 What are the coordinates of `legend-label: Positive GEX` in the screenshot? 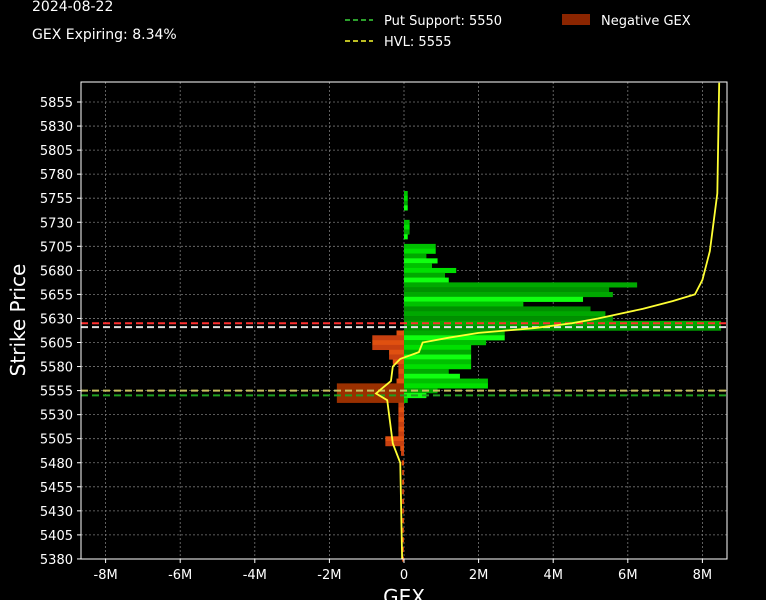 It's located at (642, 2).